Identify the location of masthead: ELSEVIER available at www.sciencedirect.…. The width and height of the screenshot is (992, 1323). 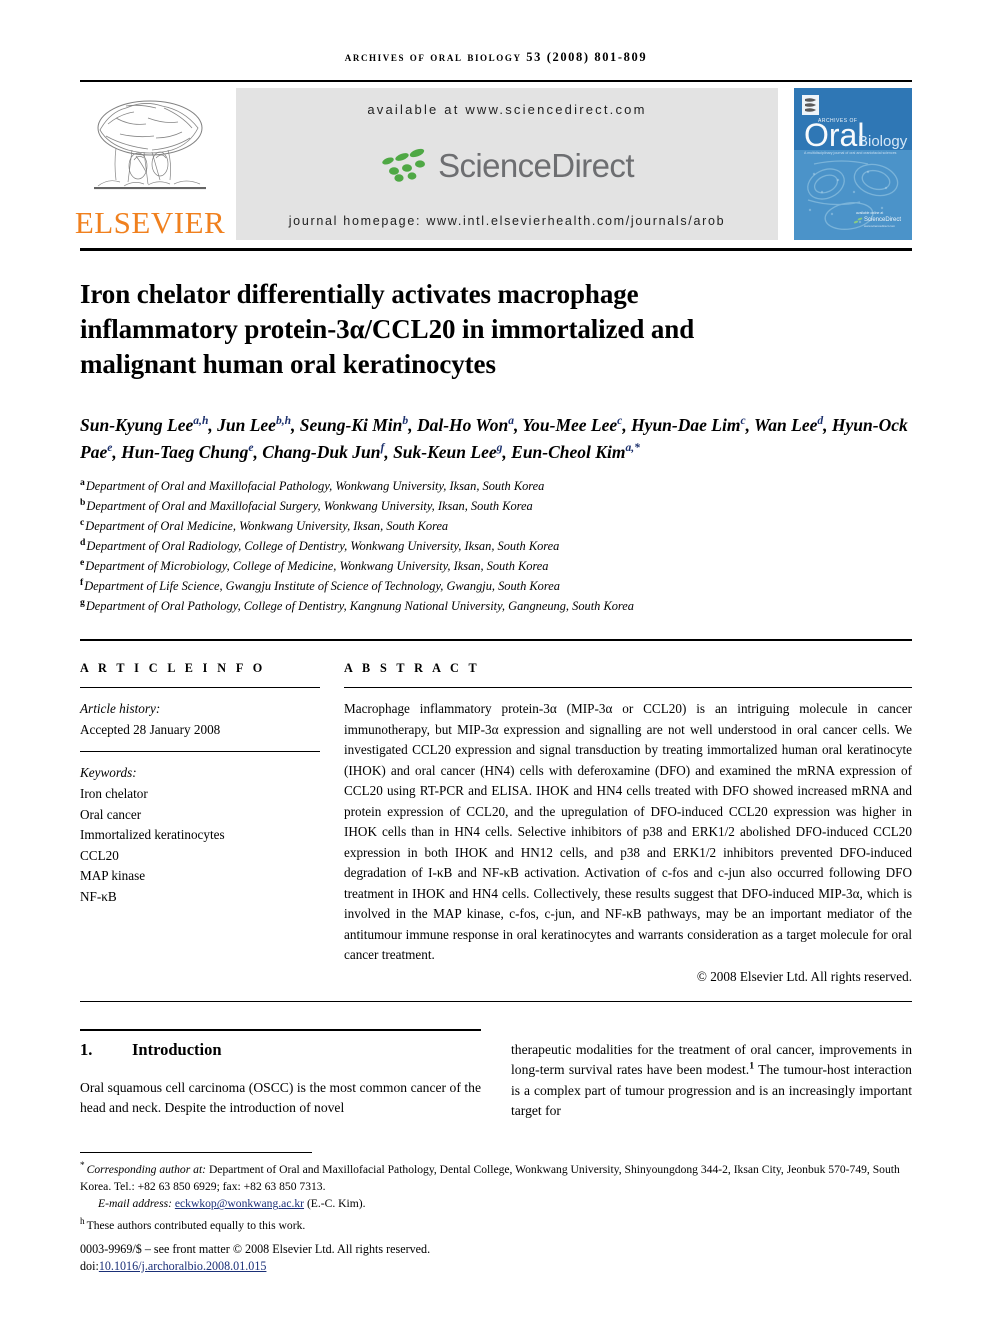
(493, 164).